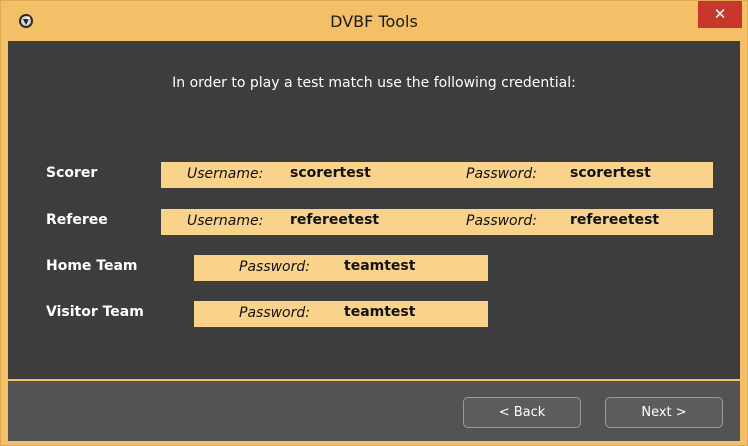  What do you see at coordinates (522, 412) in the screenshot?
I see `back-button: < Back` at bounding box center [522, 412].